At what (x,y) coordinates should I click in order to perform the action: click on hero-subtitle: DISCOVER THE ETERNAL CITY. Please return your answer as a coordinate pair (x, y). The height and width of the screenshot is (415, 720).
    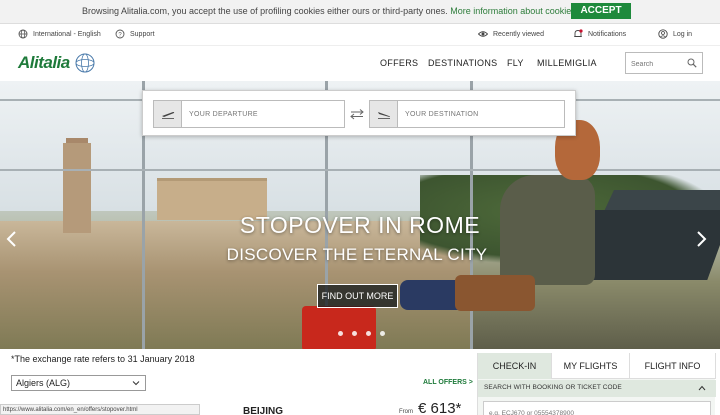
    Looking at the image, I should click on (357, 254).